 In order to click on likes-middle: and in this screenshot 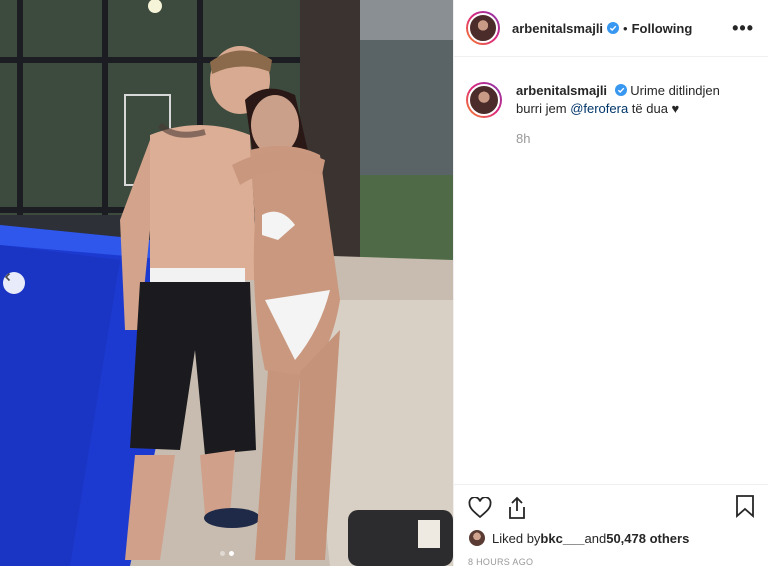, I will do `click(595, 538)`.